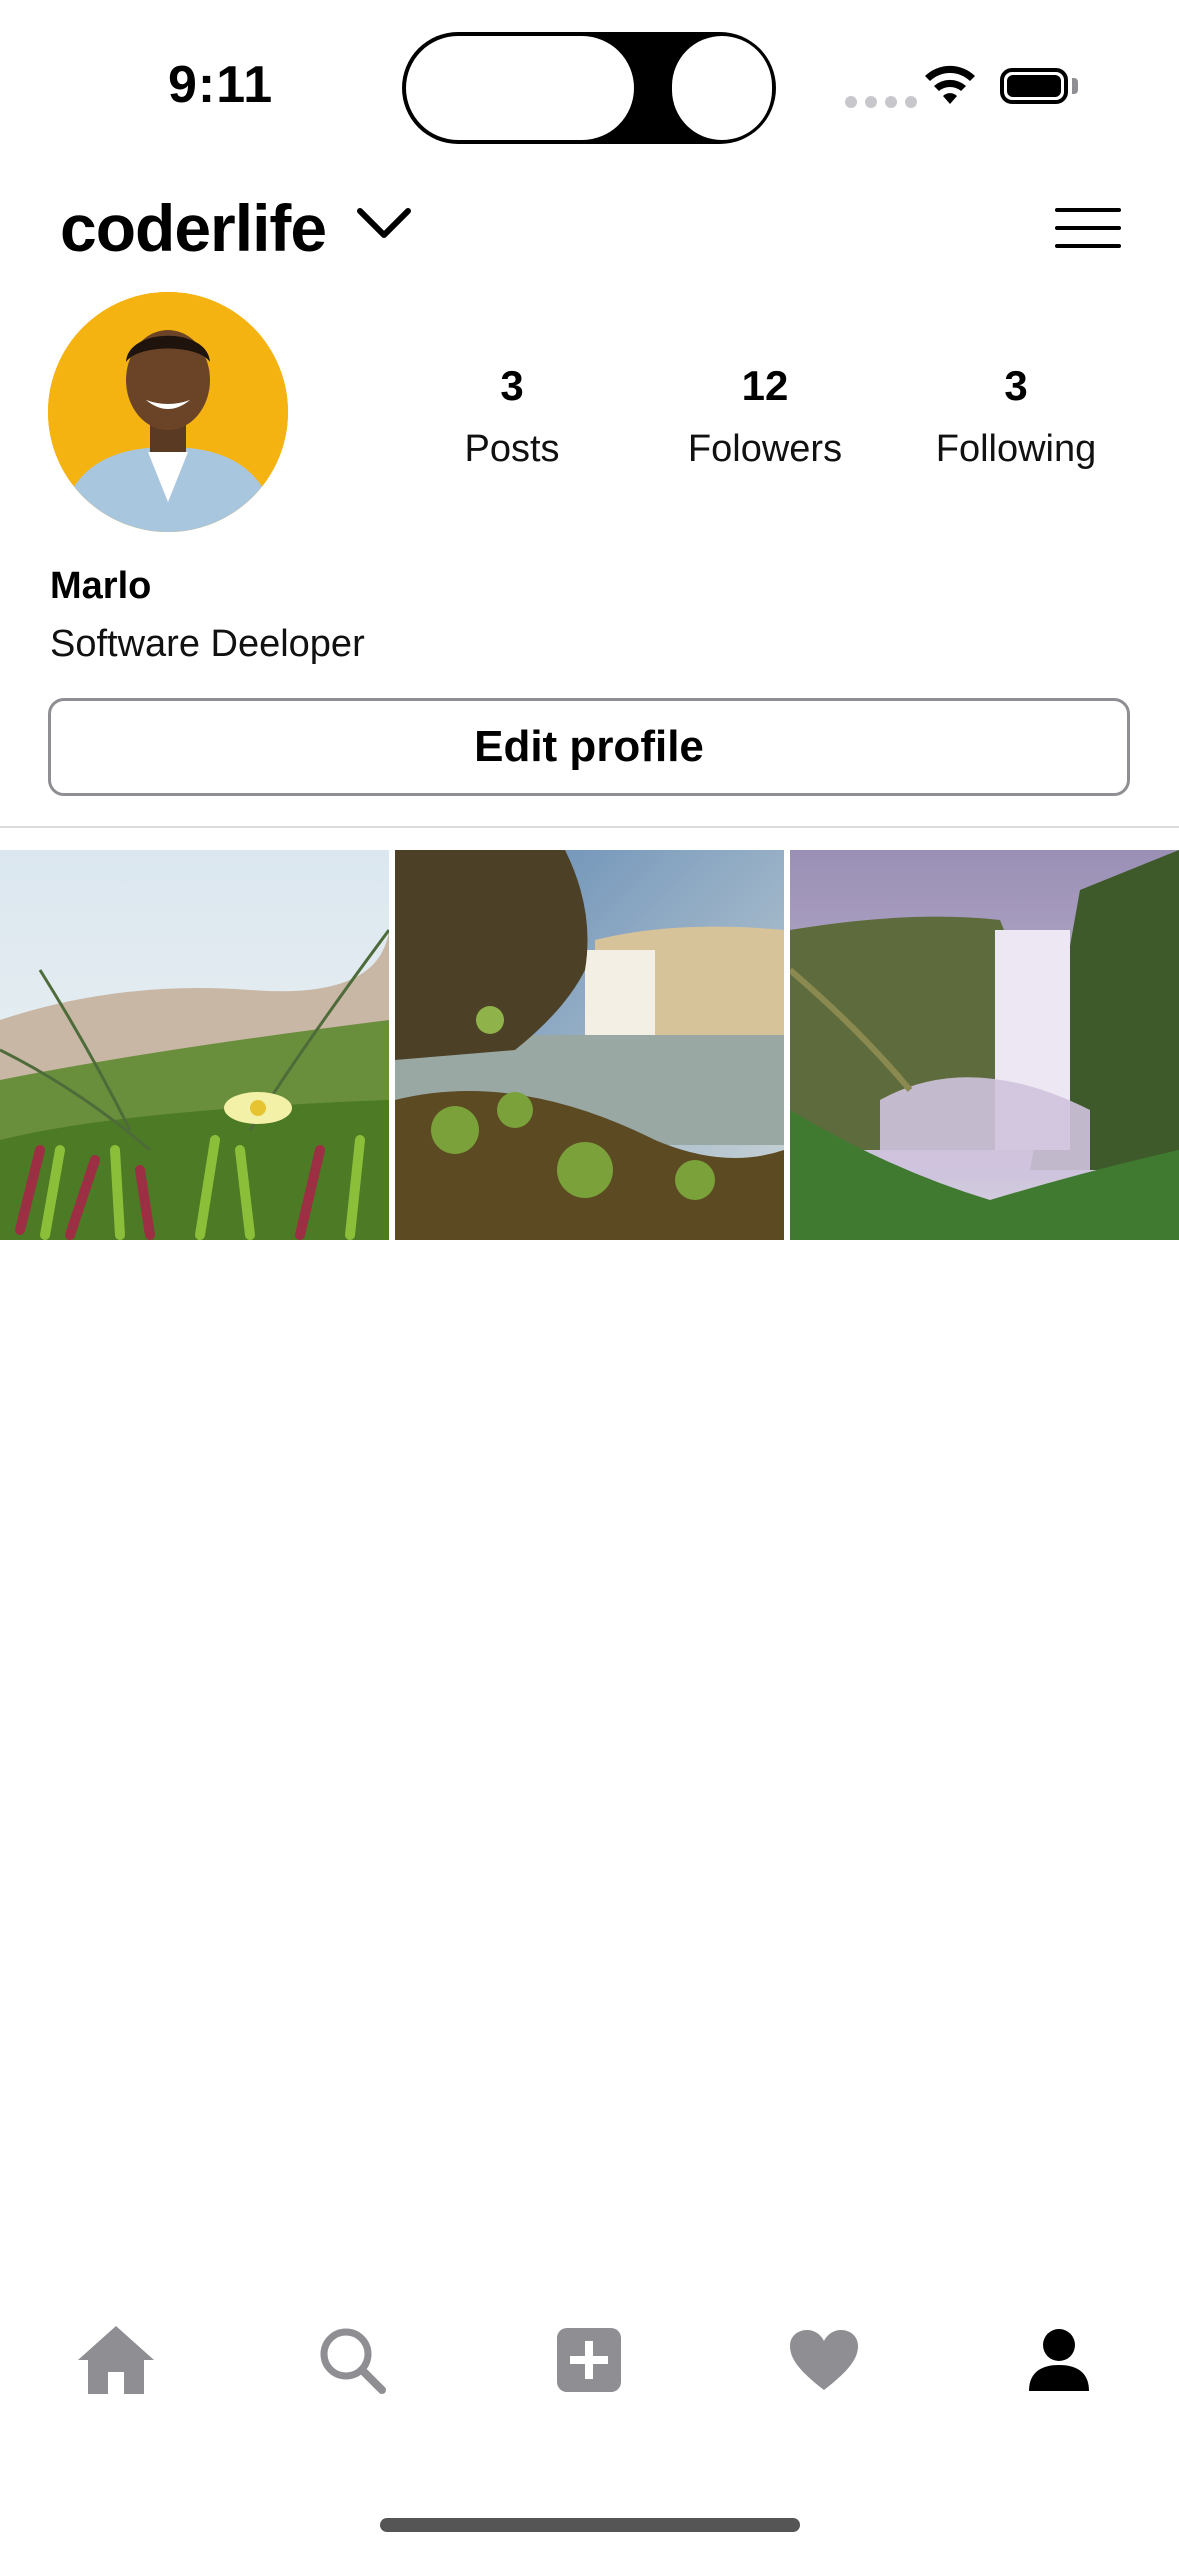 This screenshot has height=2556, width=1179. Describe the element at coordinates (590, 2525) in the screenshot. I see `home-indicator` at that location.